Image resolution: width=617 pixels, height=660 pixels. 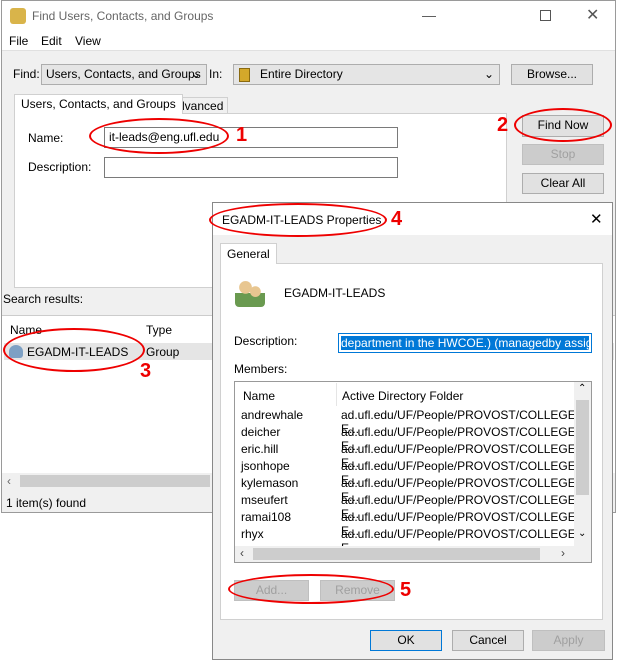 I want to click on find-type-value: Users, Contacts, and Groups, so click(x=123, y=74).